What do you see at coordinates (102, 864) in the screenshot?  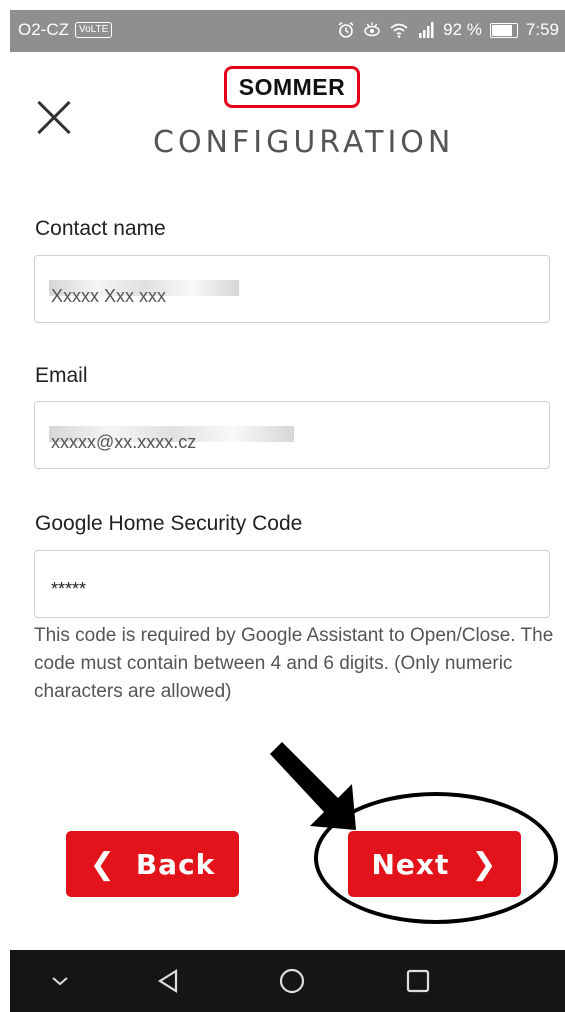 I see `chevron-left-icon: ❮` at bounding box center [102, 864].